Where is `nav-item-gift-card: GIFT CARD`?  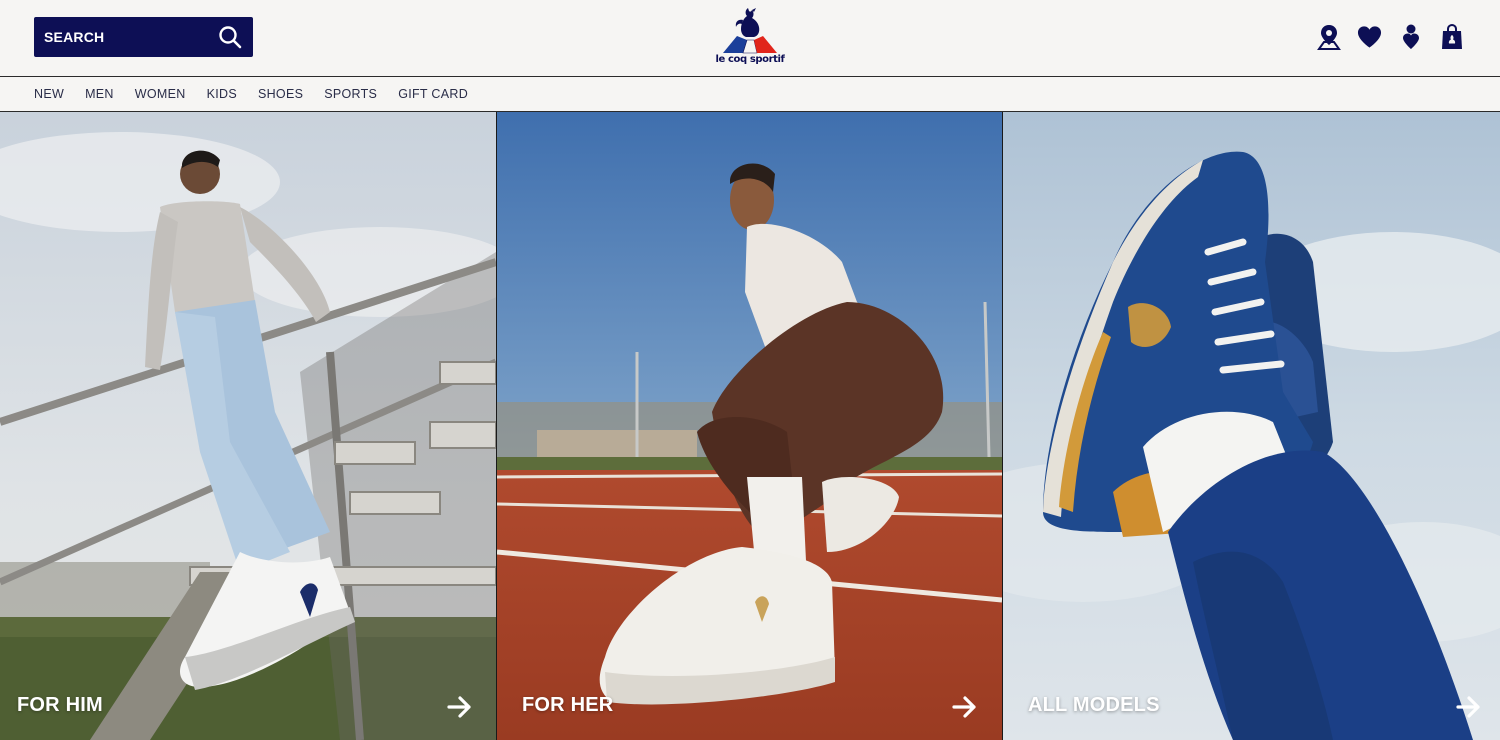 nav-item-gift-card: GIFT CARD is located at coordinates (433, 94).